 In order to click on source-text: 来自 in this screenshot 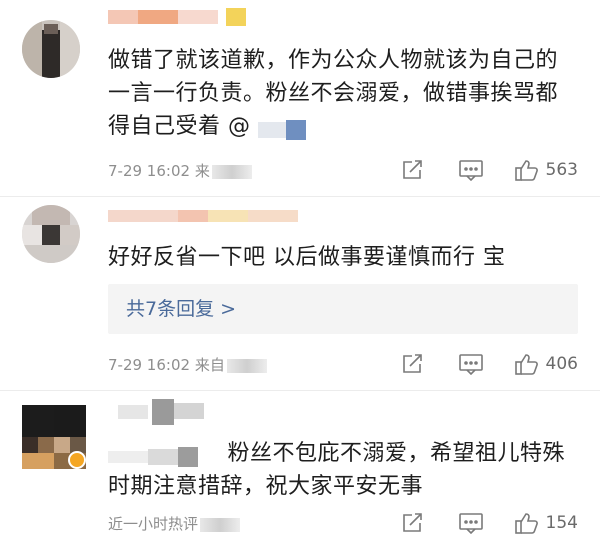, I will do `click(209, 365)`.